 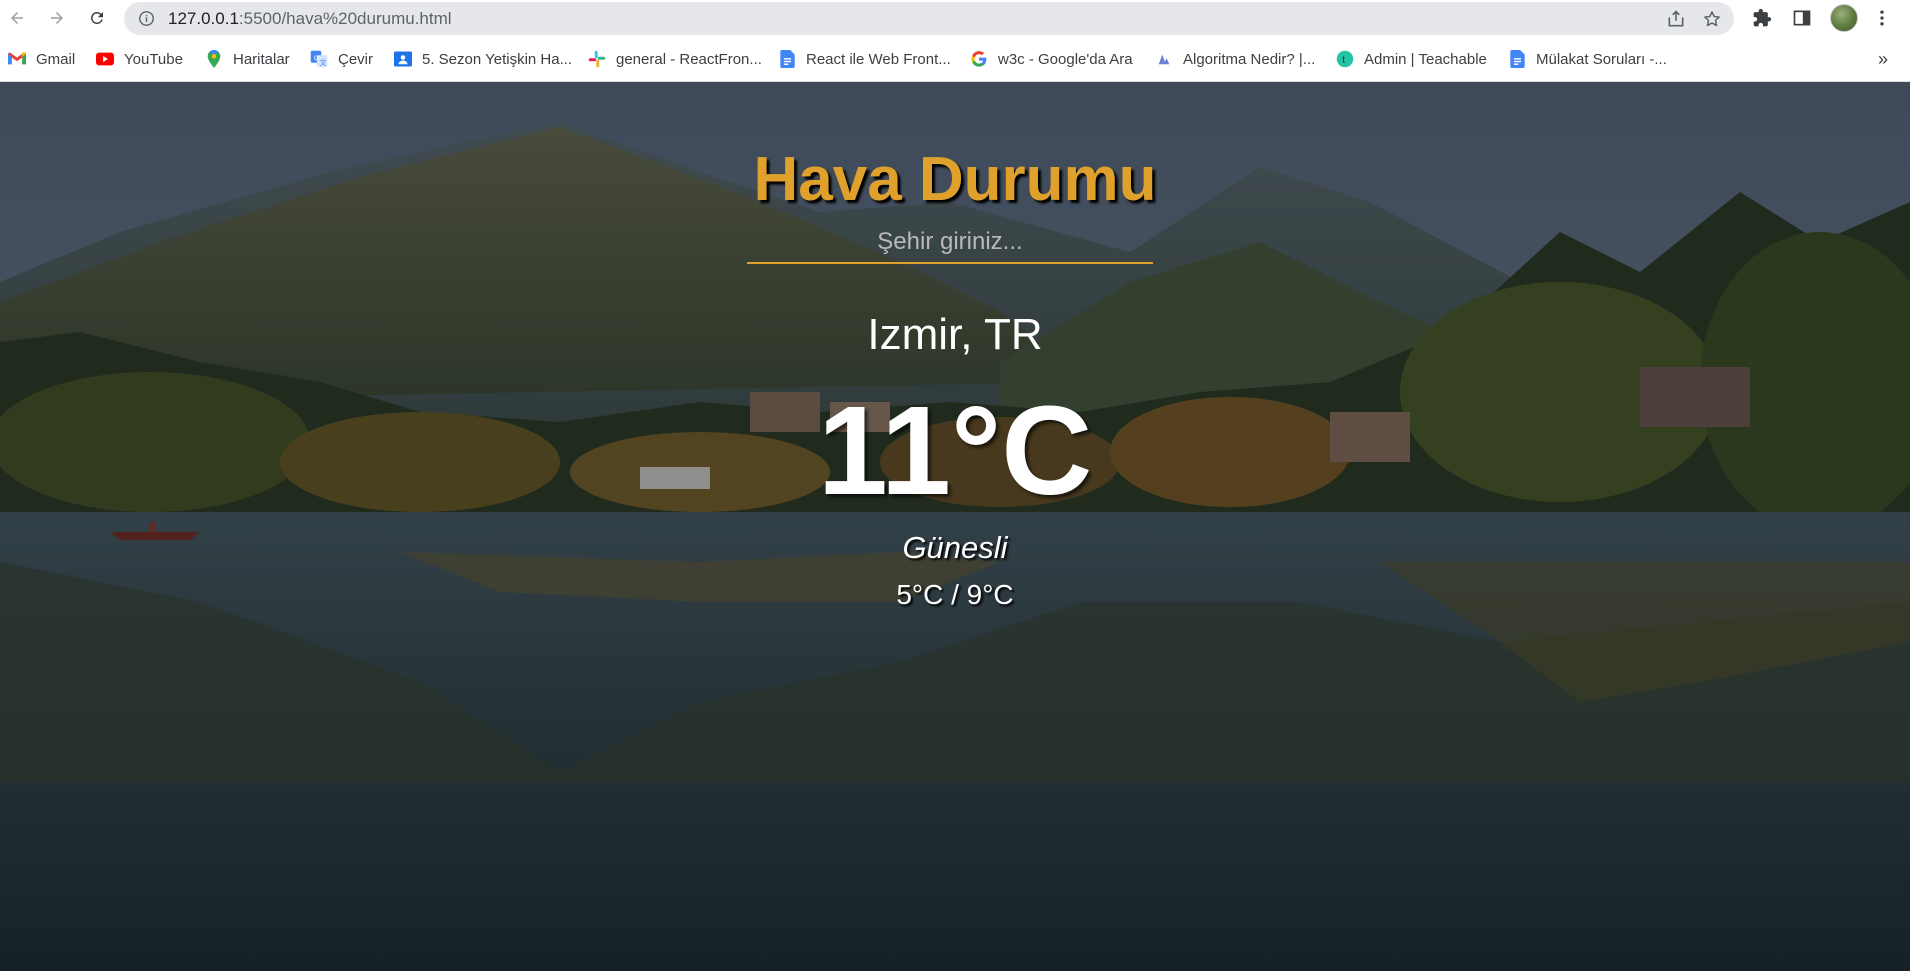 I want to click on back-button, so click(x=17, y=18).